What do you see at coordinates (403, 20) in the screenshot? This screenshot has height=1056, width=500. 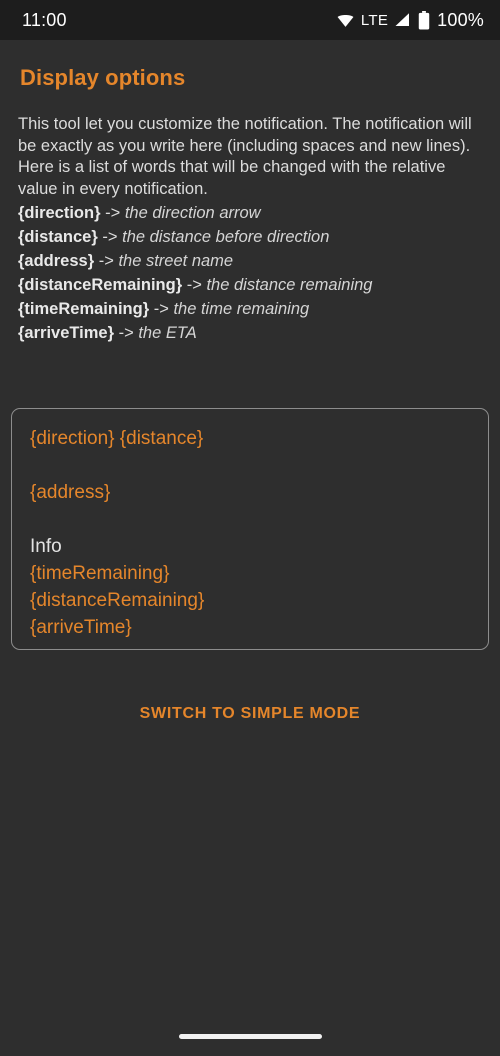 I see `signal-icon` at bounding box center [403, 20].